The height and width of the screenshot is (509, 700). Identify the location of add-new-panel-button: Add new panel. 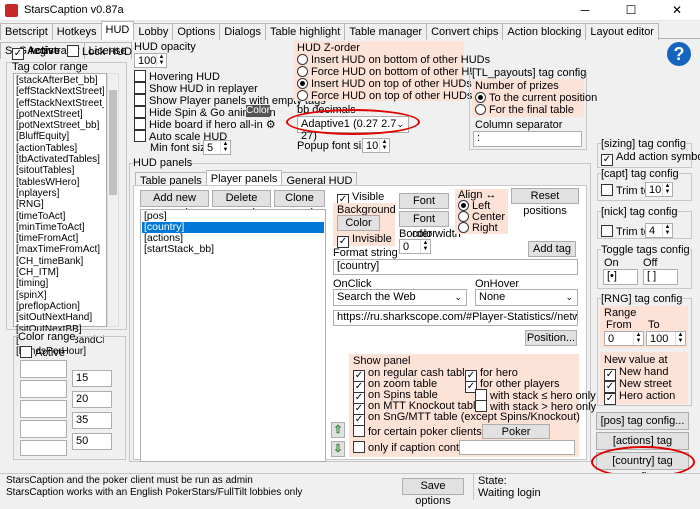
(174, 204).